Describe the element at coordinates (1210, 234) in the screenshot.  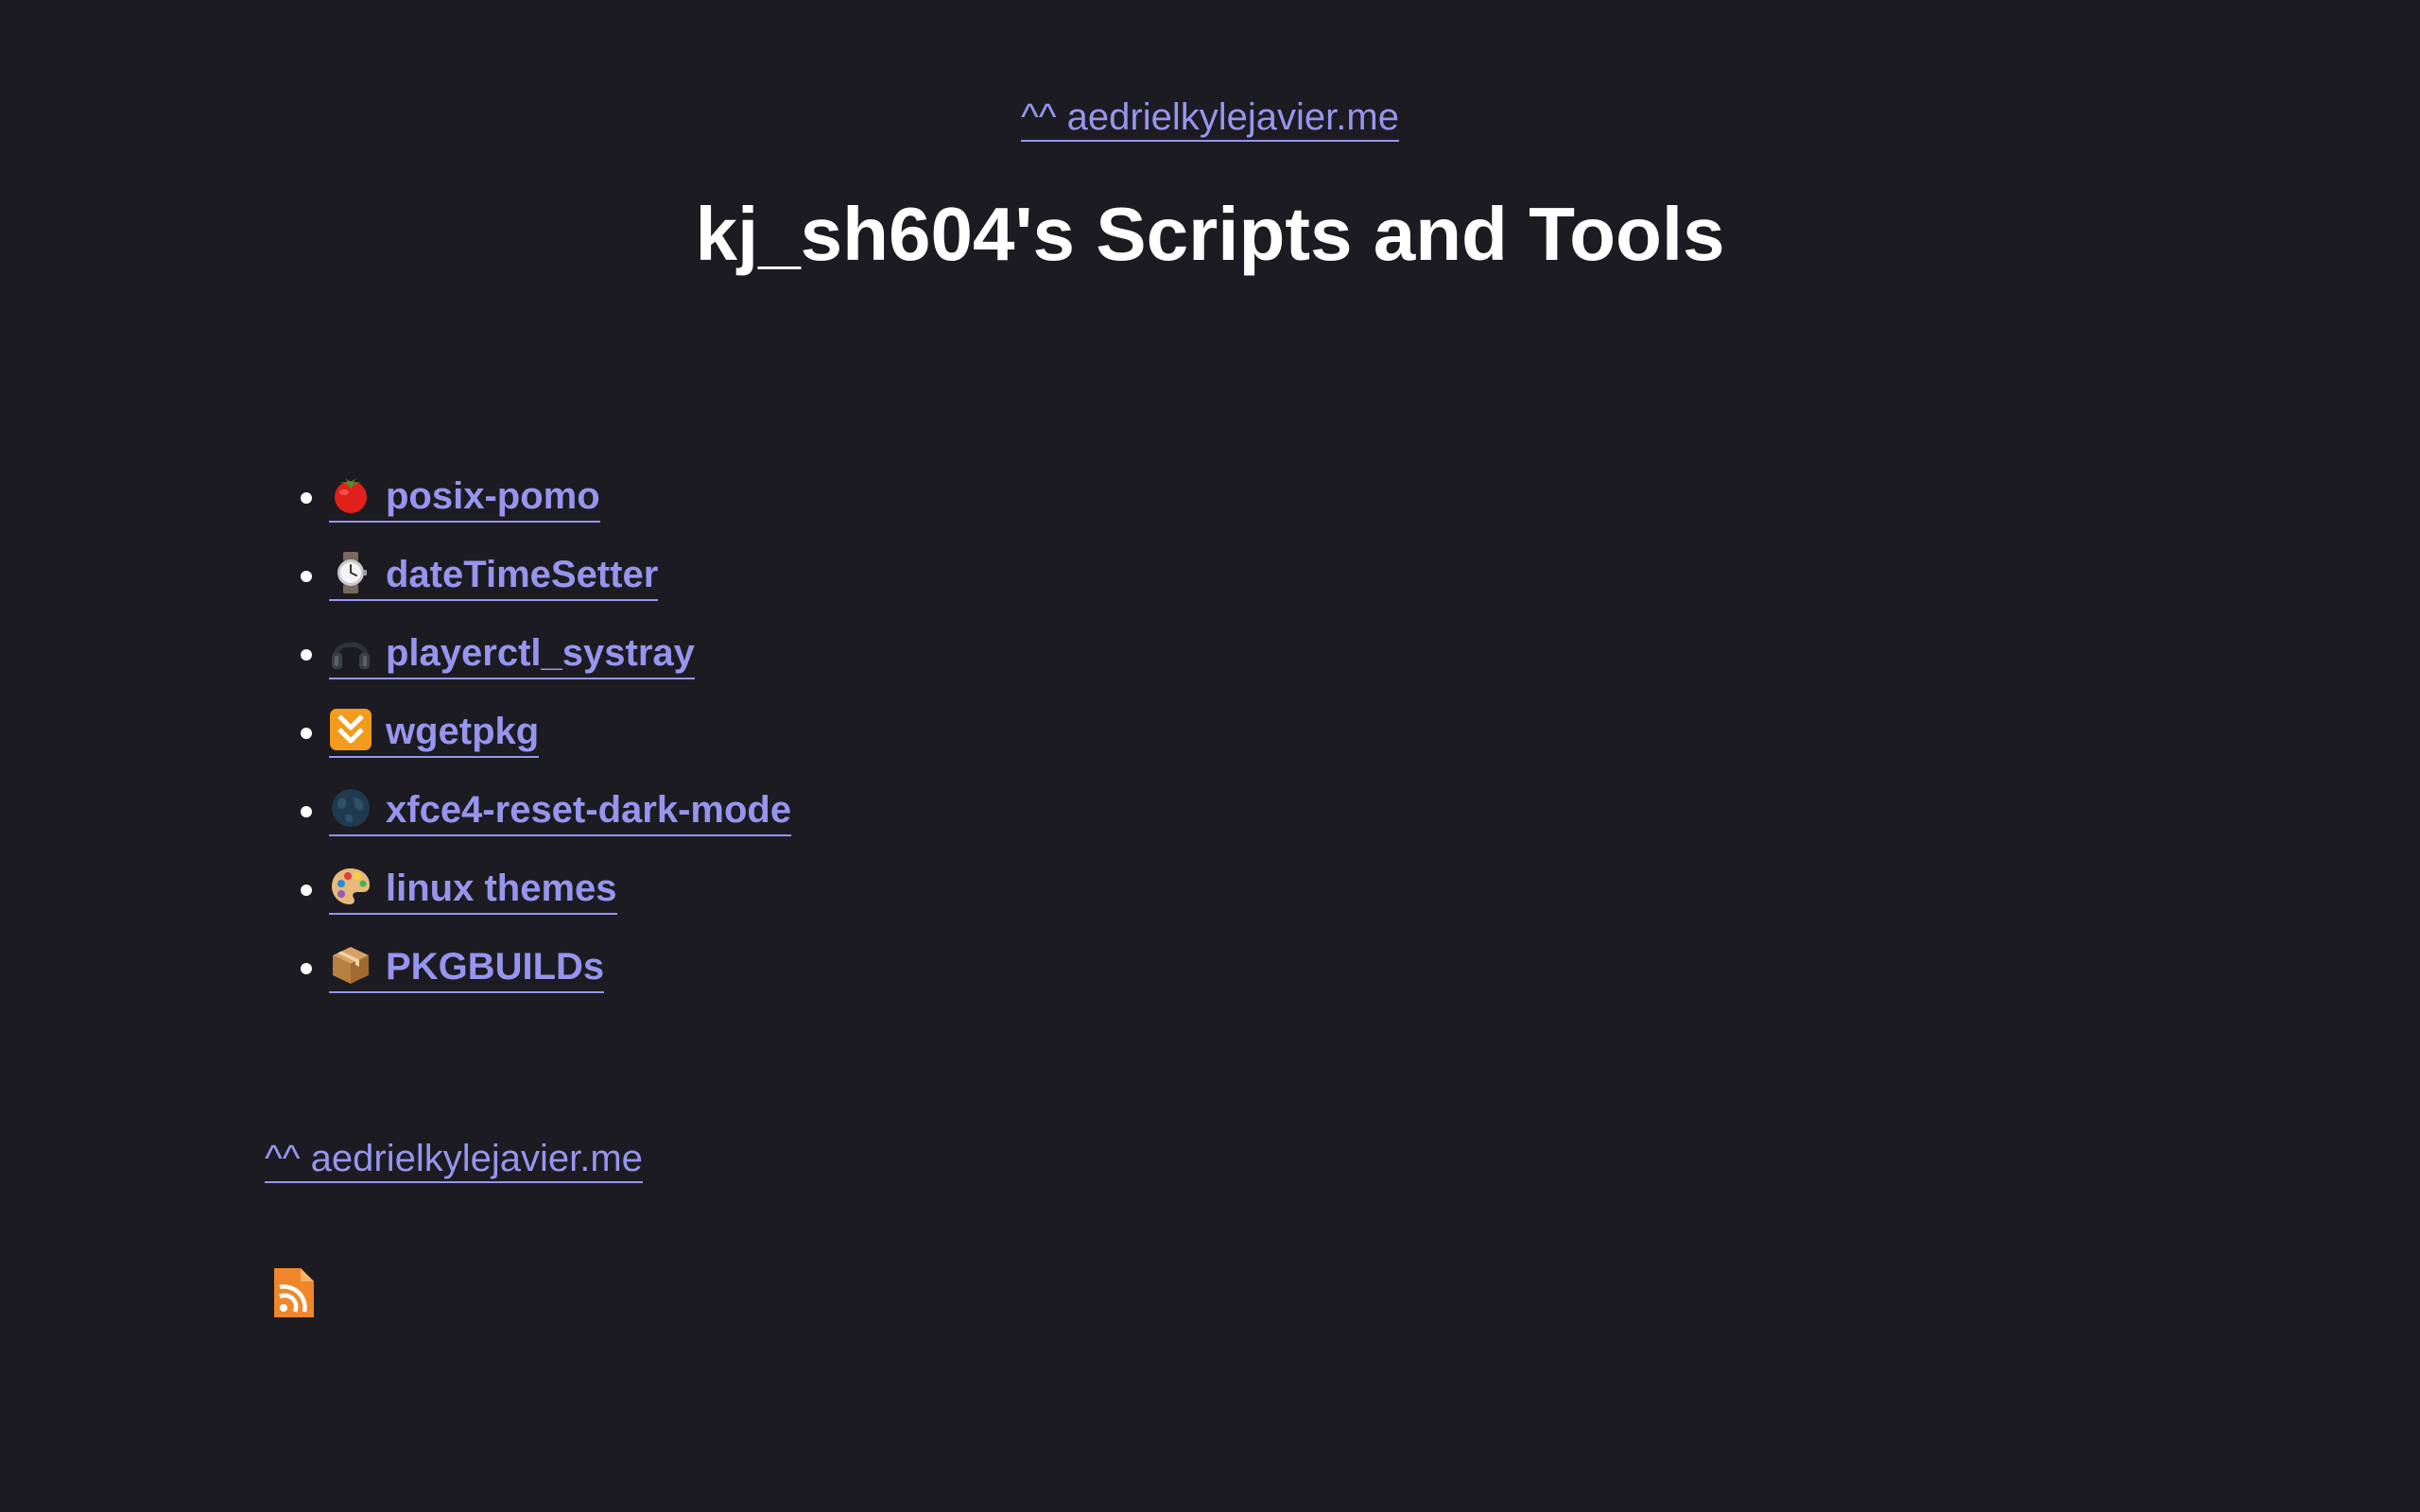
I see `page-title: kj_sh604's Scripts and Tools` at that location.